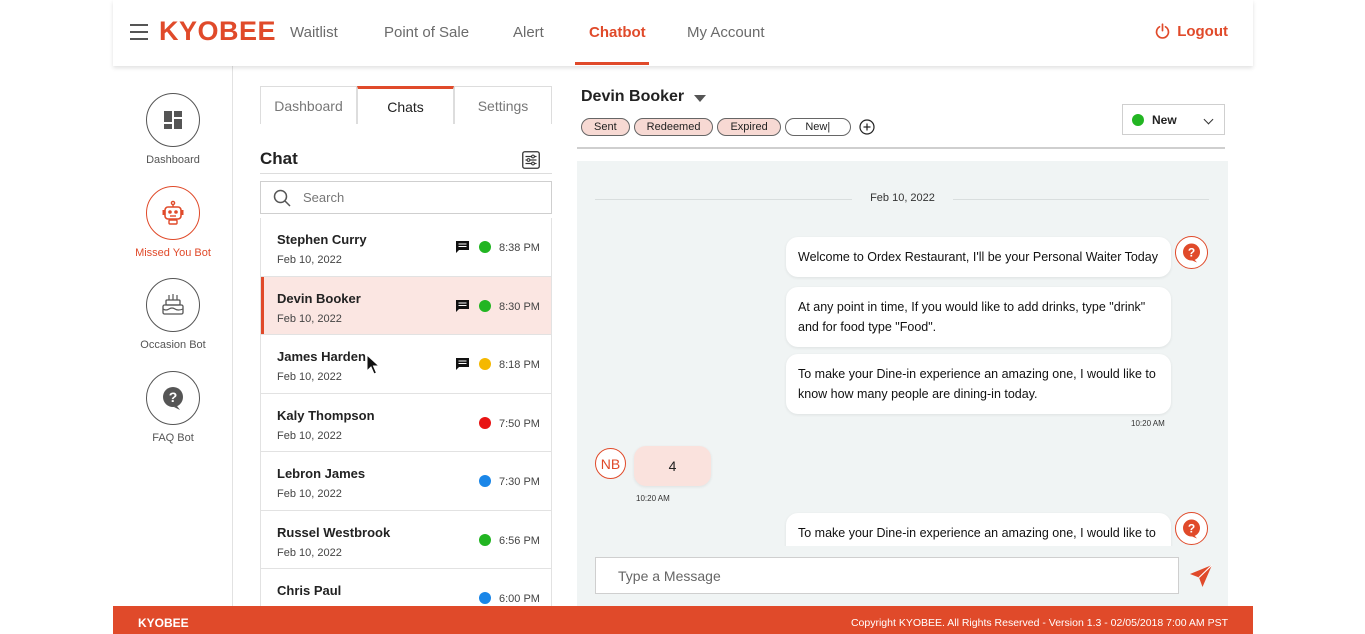 The image size is (1365, 634). What do you see at coordinates (612, 63) in the screenshot?
I see `nav-active-underline` at bounding box center [612, 63].